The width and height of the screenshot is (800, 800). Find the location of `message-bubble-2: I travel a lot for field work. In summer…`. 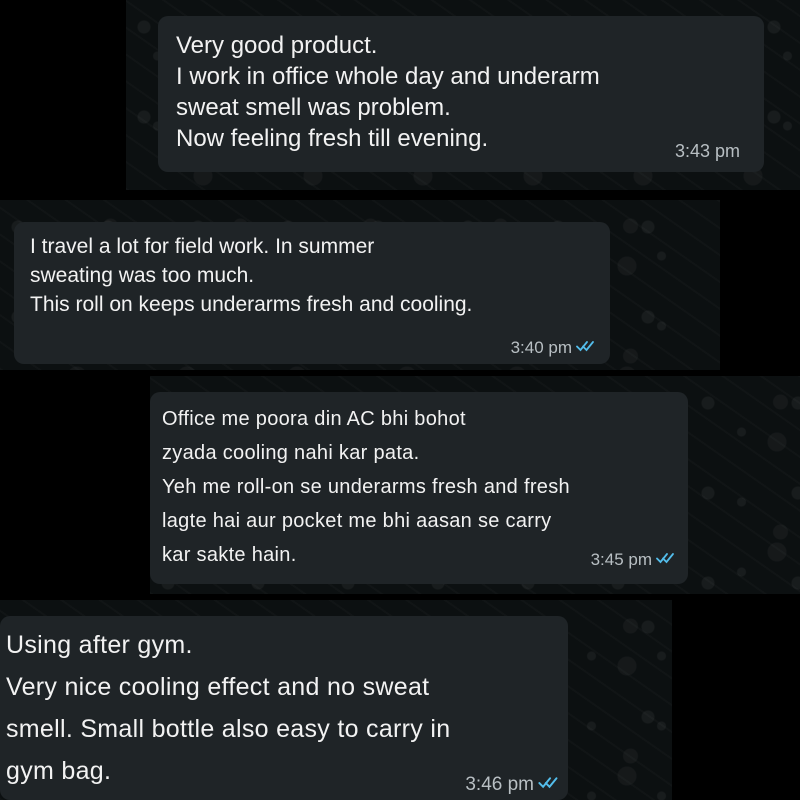

message-bubble-2: I travel a lot for field work. In summer… is located at coordinates (312, 293).